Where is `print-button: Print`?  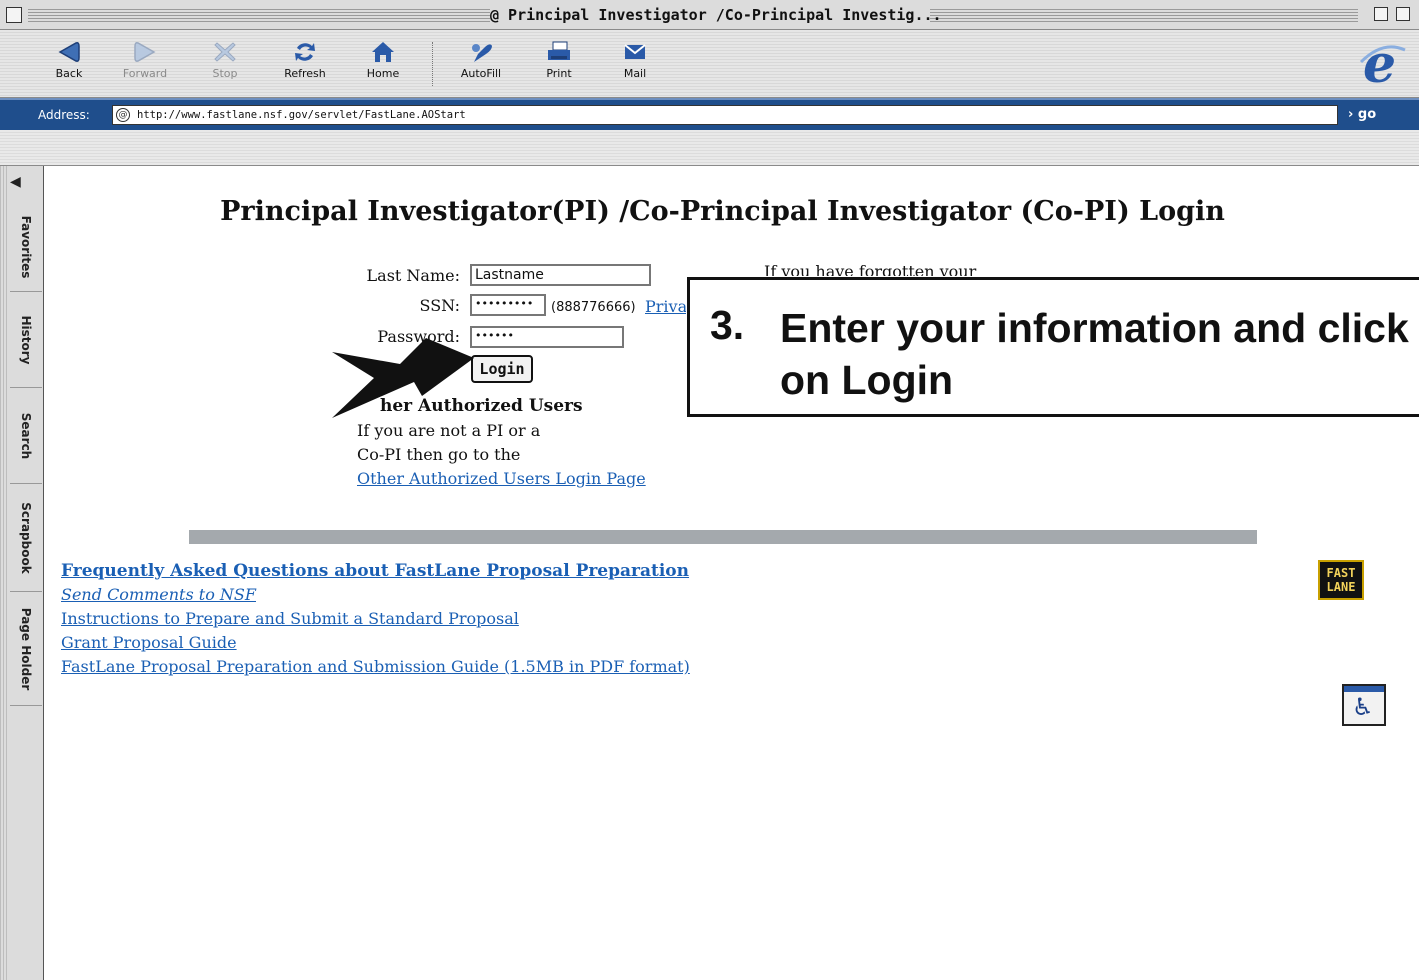
print-button: Print is located at coordinates (559, 64).